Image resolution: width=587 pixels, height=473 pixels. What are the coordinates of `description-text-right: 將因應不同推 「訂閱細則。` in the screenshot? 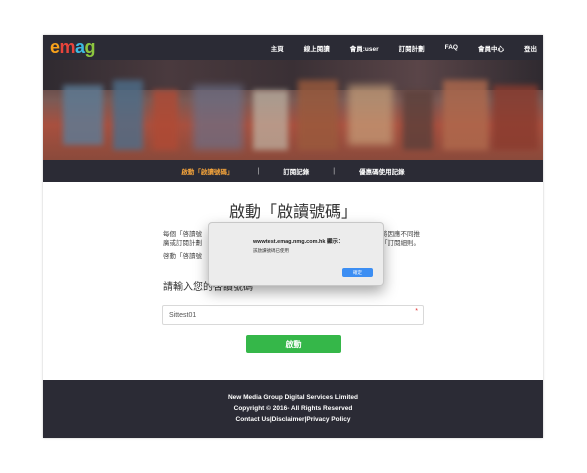 It's located at (400, 239).